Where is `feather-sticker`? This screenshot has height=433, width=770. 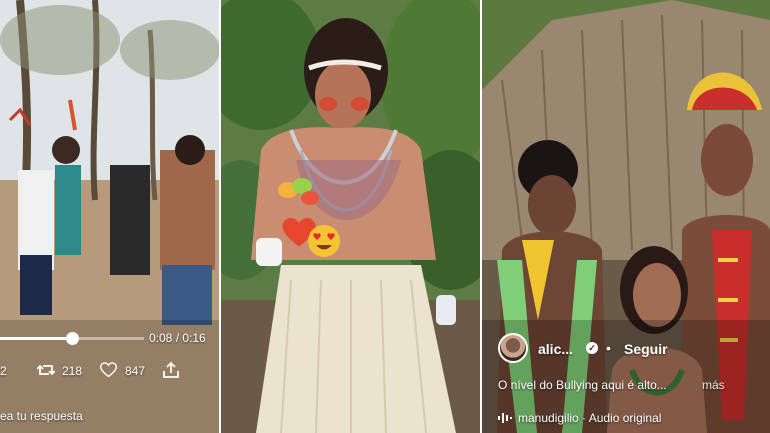 feather-sticker is located at coordinates (298, 194).